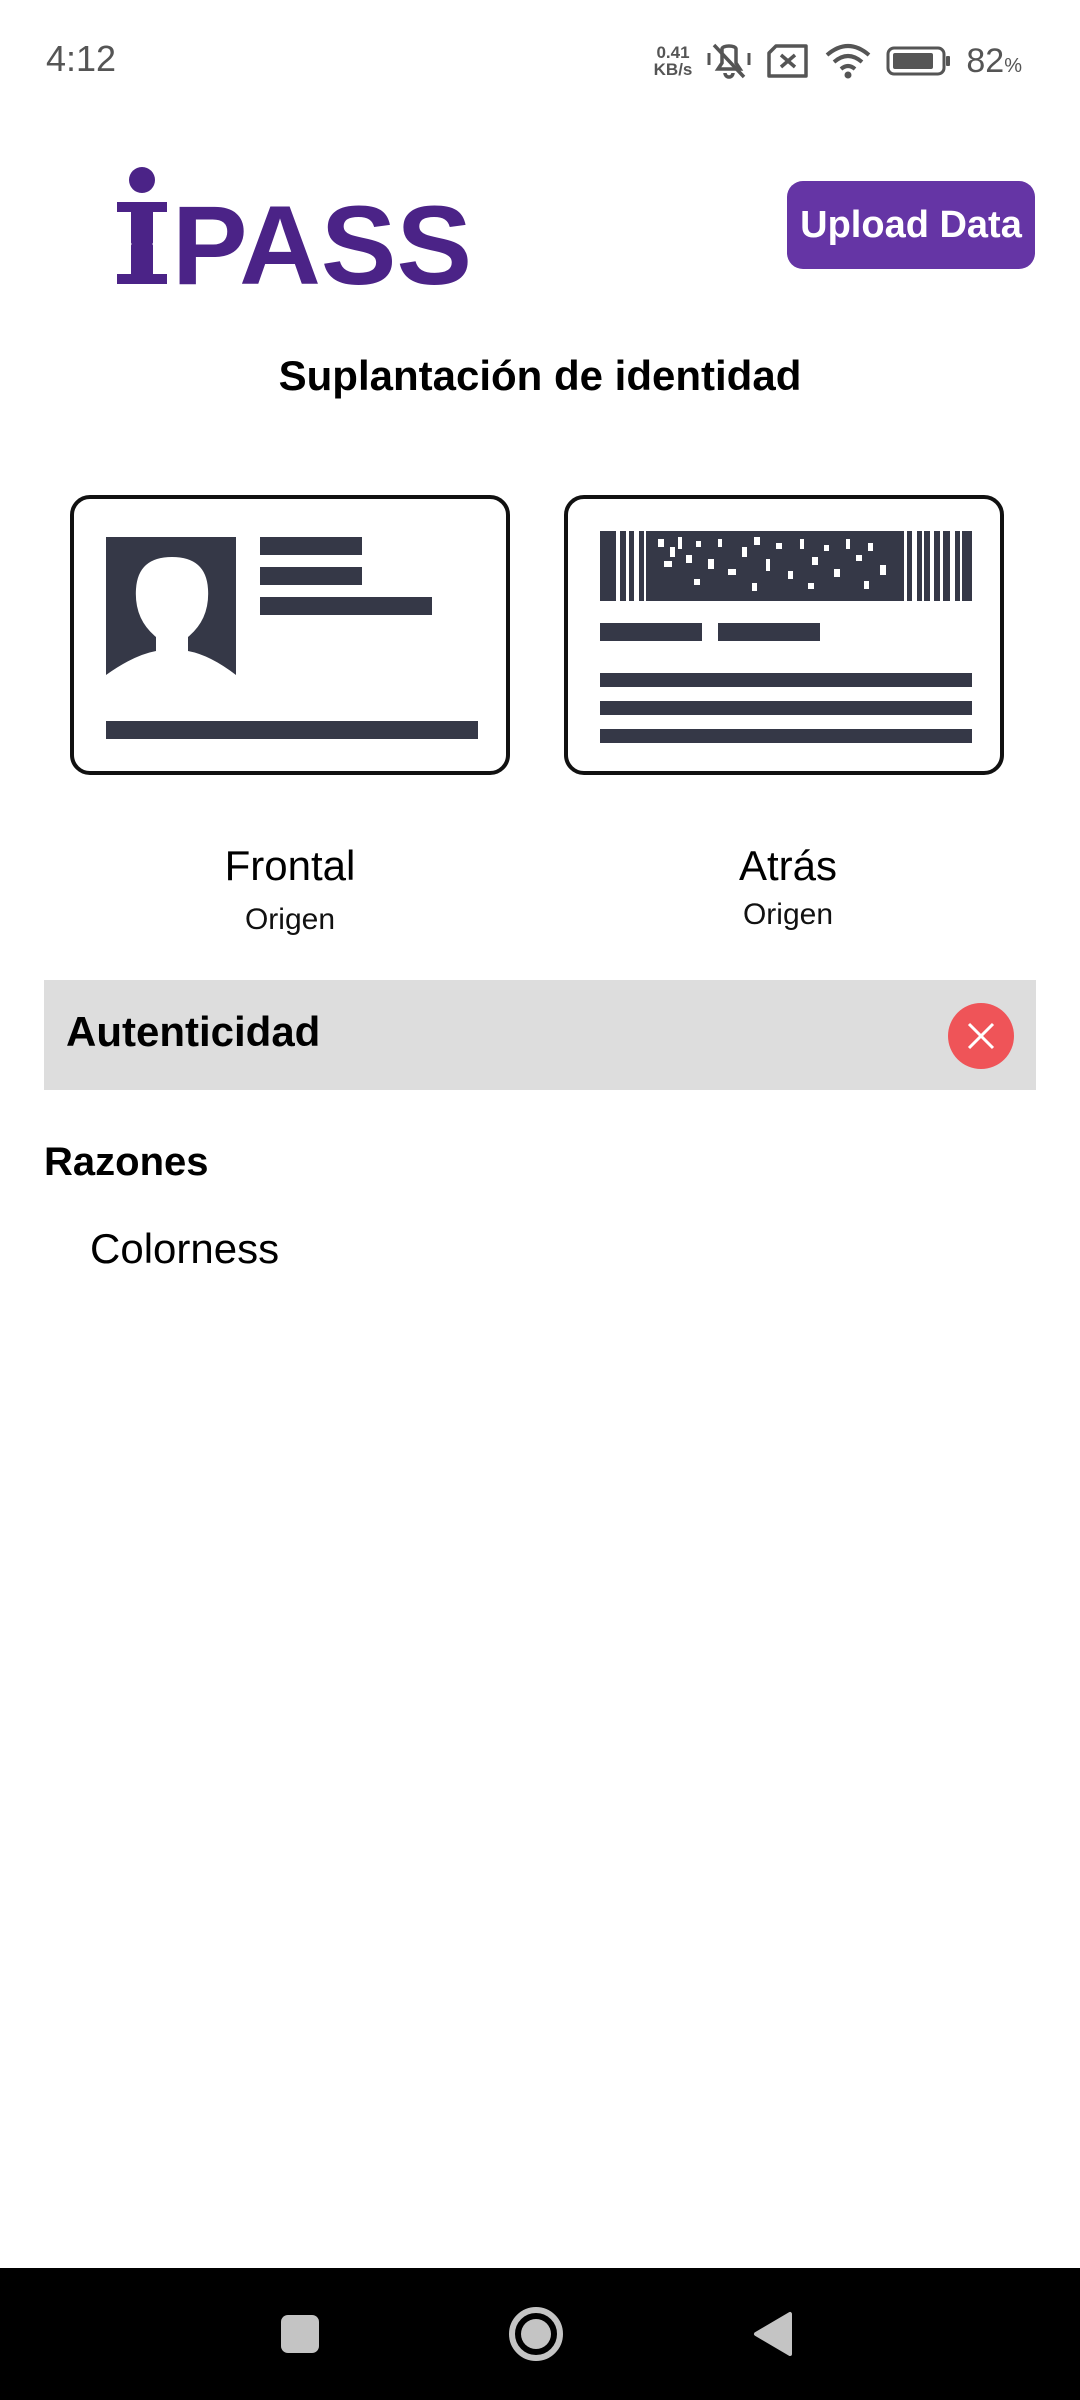 The image size is (1080, 2400). What do you see at coordinates (185, 1248) in the screenshot?
I see `reason-item: Colorness` at bounding box center [185, 1248].